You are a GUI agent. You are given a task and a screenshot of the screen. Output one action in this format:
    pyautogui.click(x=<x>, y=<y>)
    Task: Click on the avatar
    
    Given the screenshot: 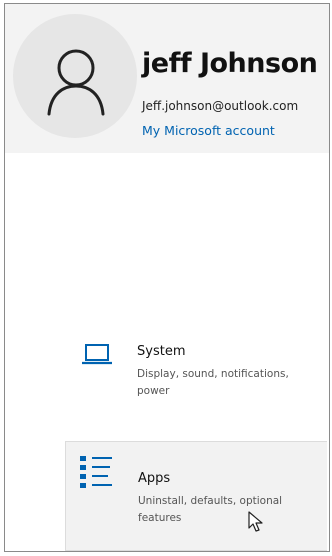 What is the action you would take?
    pyautogui.click(x=75, y=76)
    